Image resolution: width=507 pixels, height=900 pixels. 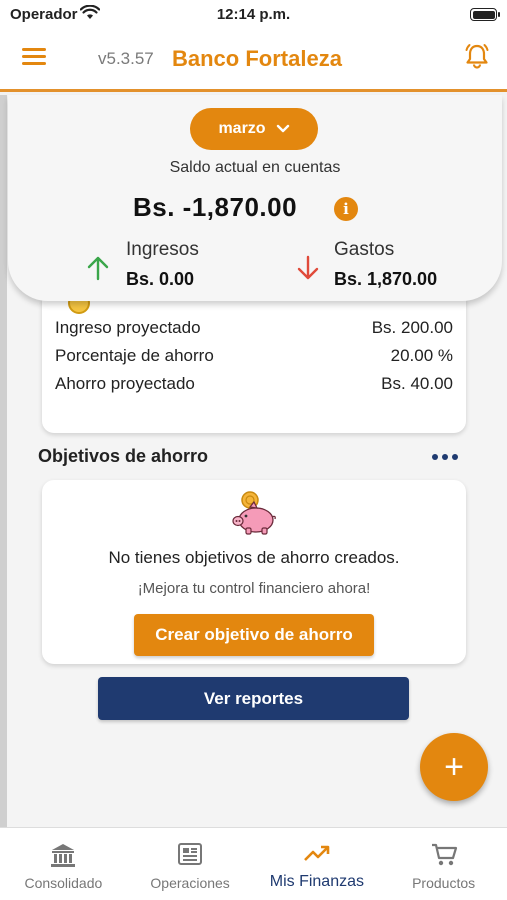 What do you see at coordinates (444, 883) in the screenshot?
I see `tab-label: Productos` at bounding box center [444, 883].